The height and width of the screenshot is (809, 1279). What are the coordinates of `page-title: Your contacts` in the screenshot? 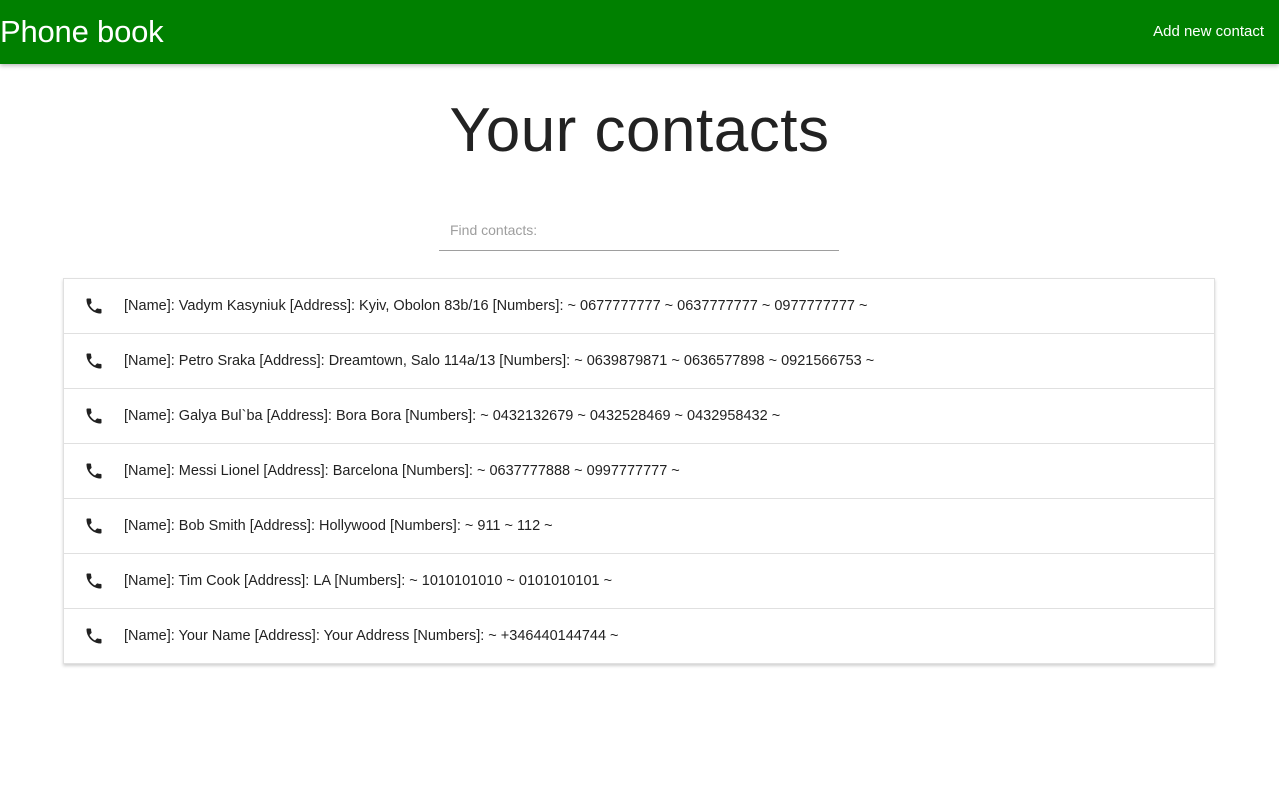 It's located at (639, 130).